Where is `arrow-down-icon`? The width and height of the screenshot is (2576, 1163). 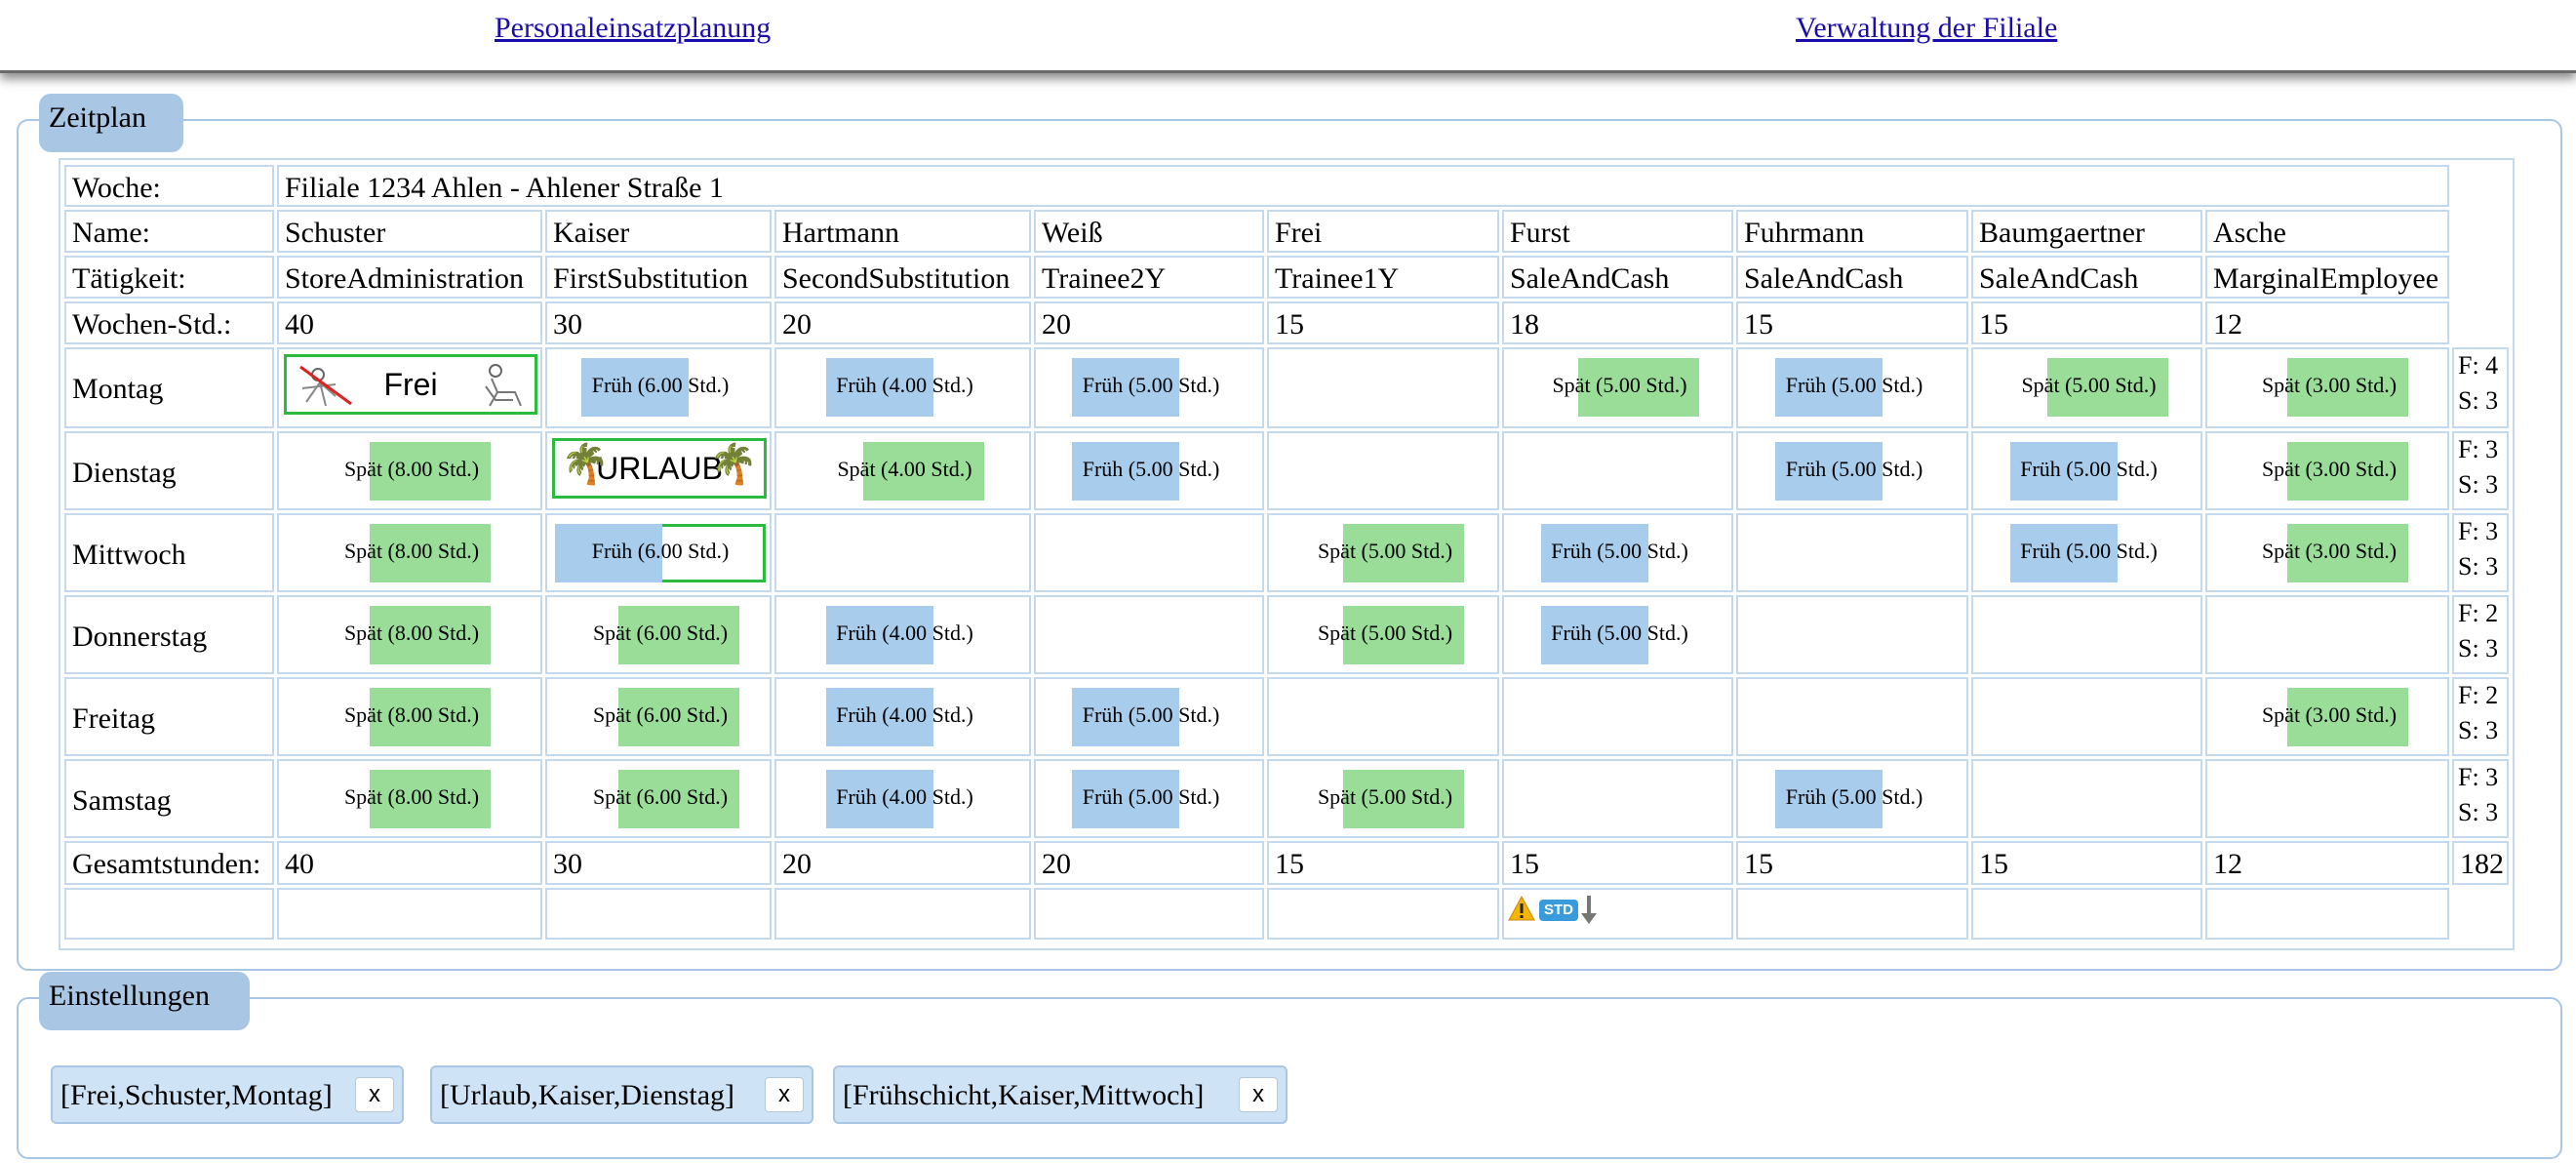
arrow-down-icon is located at coordinates (1589, 912).